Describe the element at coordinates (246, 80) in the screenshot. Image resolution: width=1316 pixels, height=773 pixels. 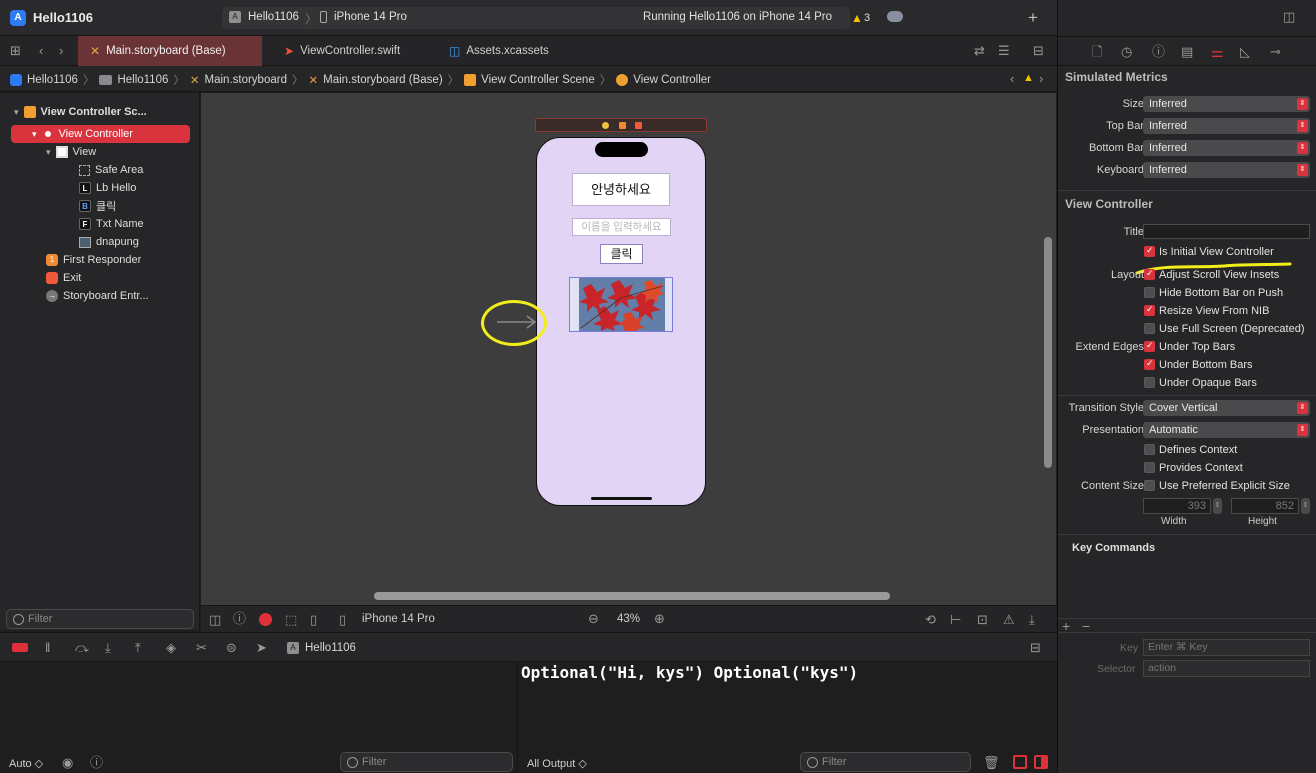
I see `breadcrumb-file: Main.storyboard` at that location.